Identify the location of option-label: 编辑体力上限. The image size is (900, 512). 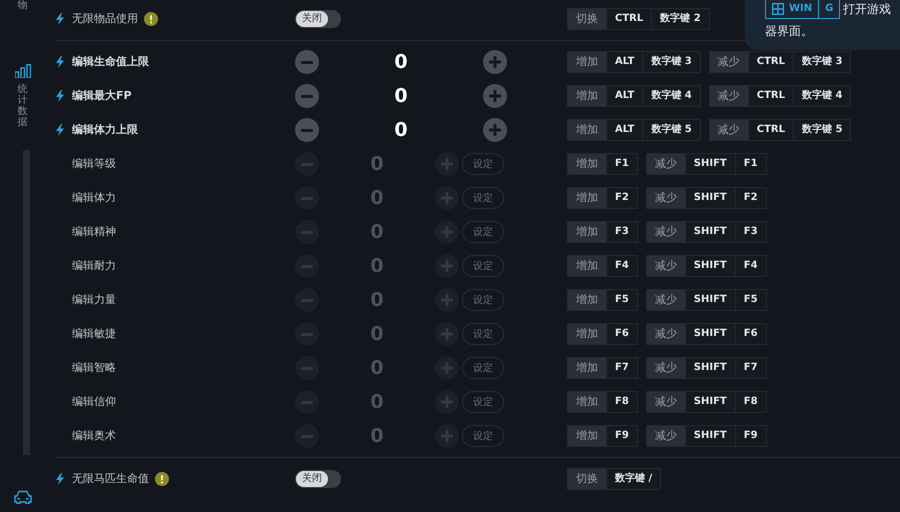
(105, 130).